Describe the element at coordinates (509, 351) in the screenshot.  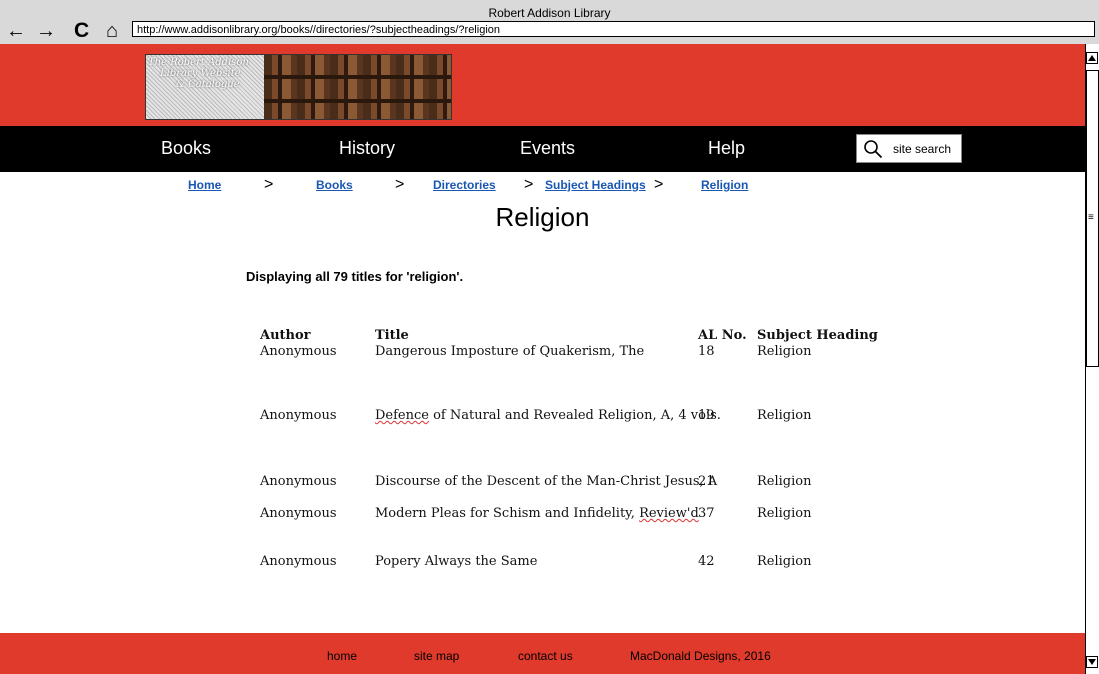
I see `cell-title: Dangerous Imposture of Quakerism, The` at that location.